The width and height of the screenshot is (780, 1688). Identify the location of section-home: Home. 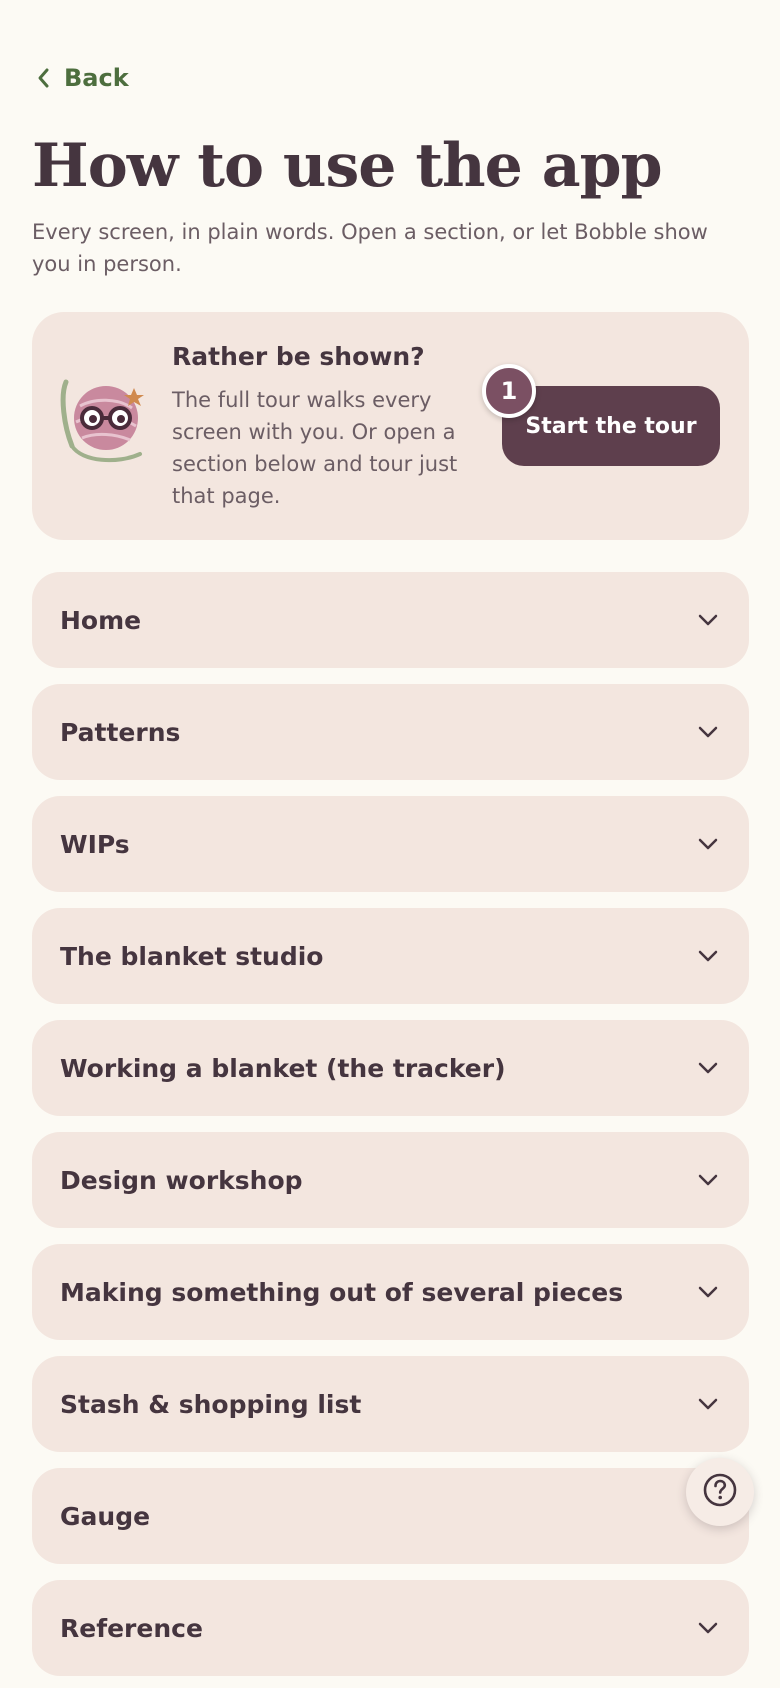
(390, 620).